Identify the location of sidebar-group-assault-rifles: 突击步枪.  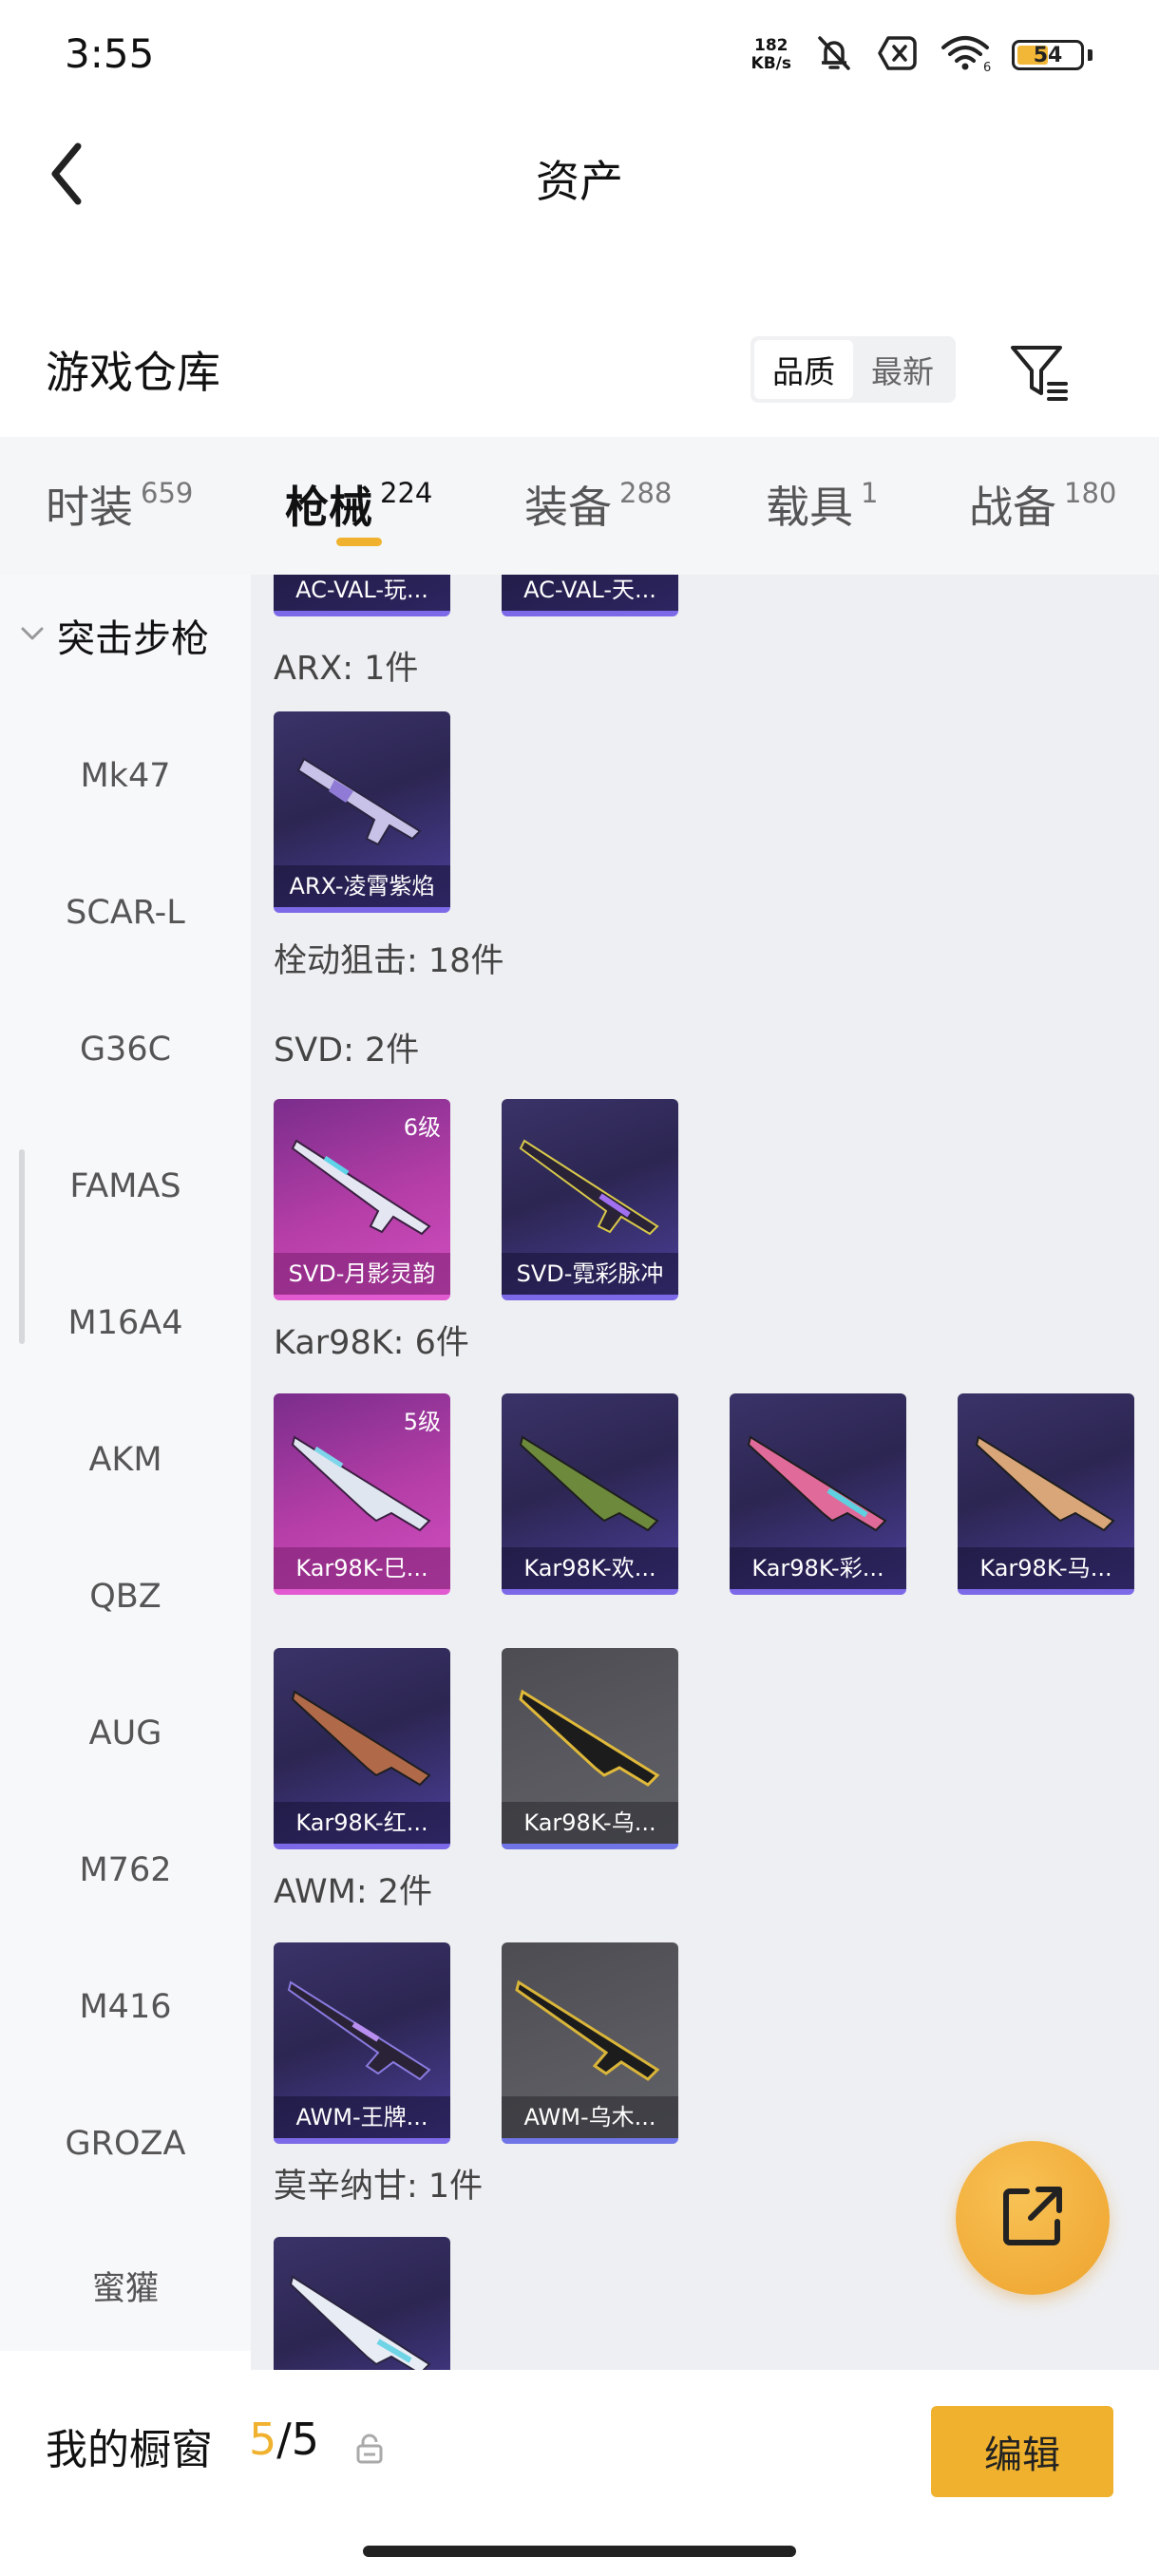
(114, 635).